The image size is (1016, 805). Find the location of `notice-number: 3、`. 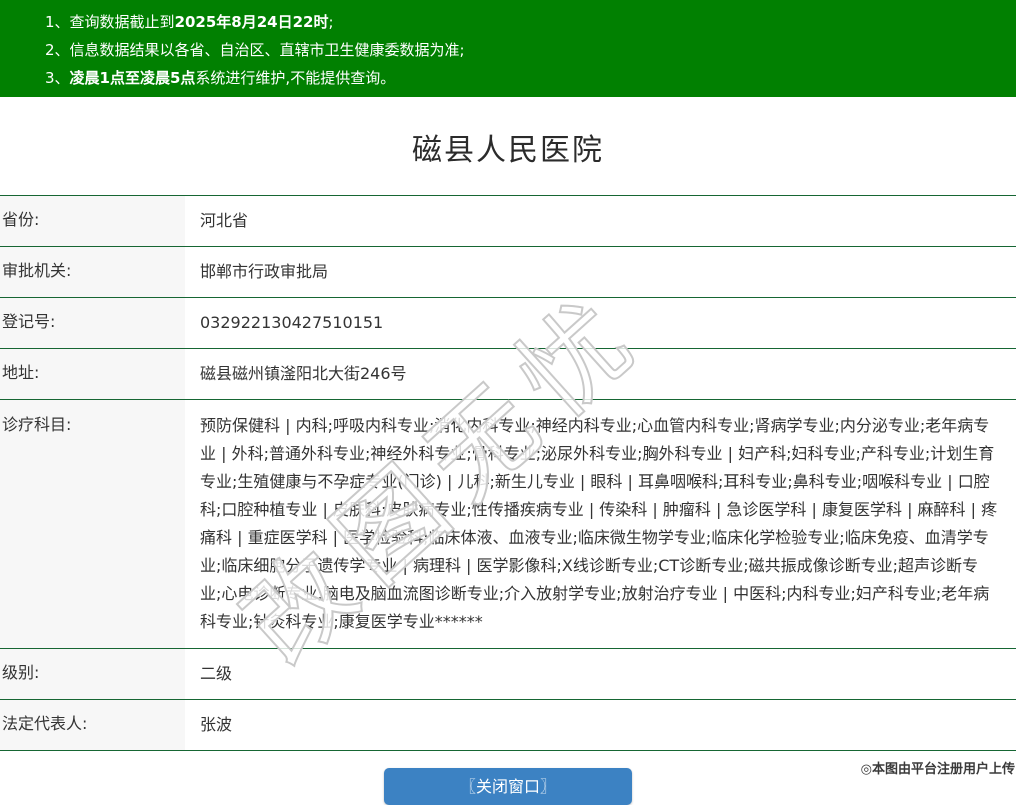

notice-number: 3、 is located at coordinates (57, 78).